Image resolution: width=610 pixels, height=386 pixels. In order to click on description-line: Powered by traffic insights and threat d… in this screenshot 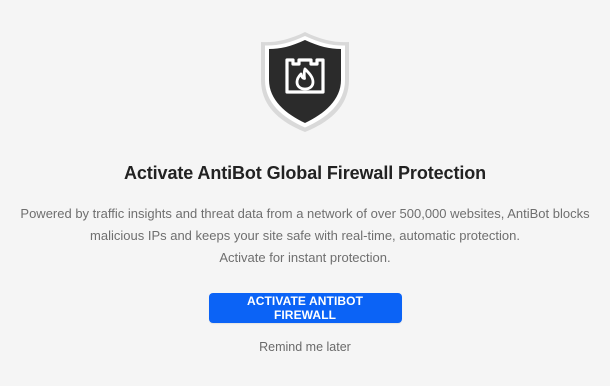, I will do `click(305, 213)`.